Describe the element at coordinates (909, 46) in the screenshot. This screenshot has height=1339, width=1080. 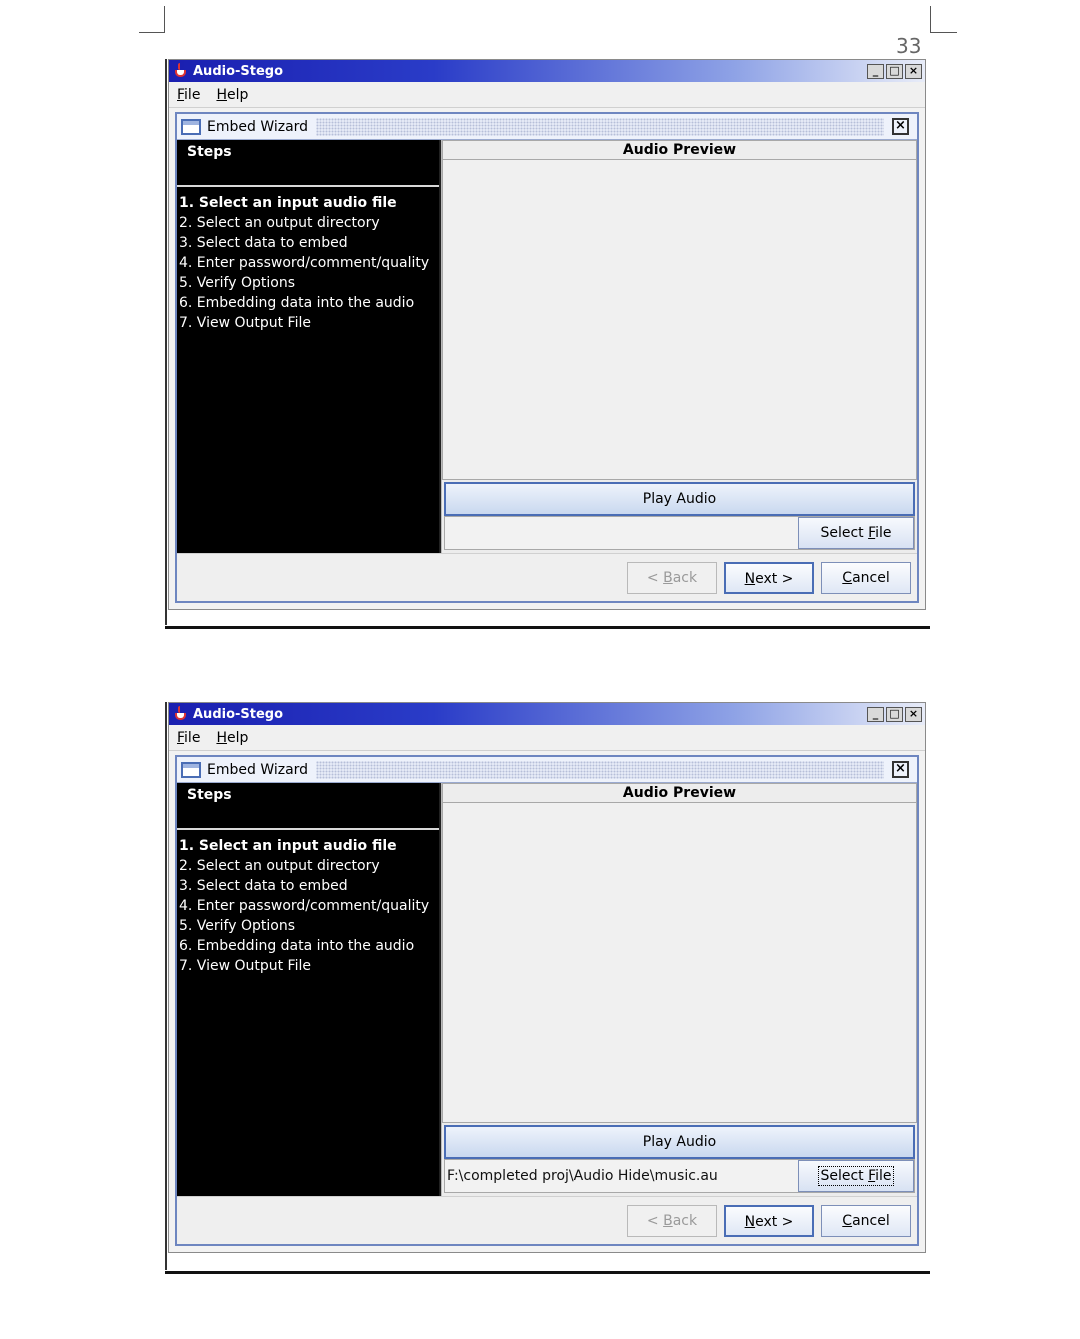
I see `page-number: 33` at that location.